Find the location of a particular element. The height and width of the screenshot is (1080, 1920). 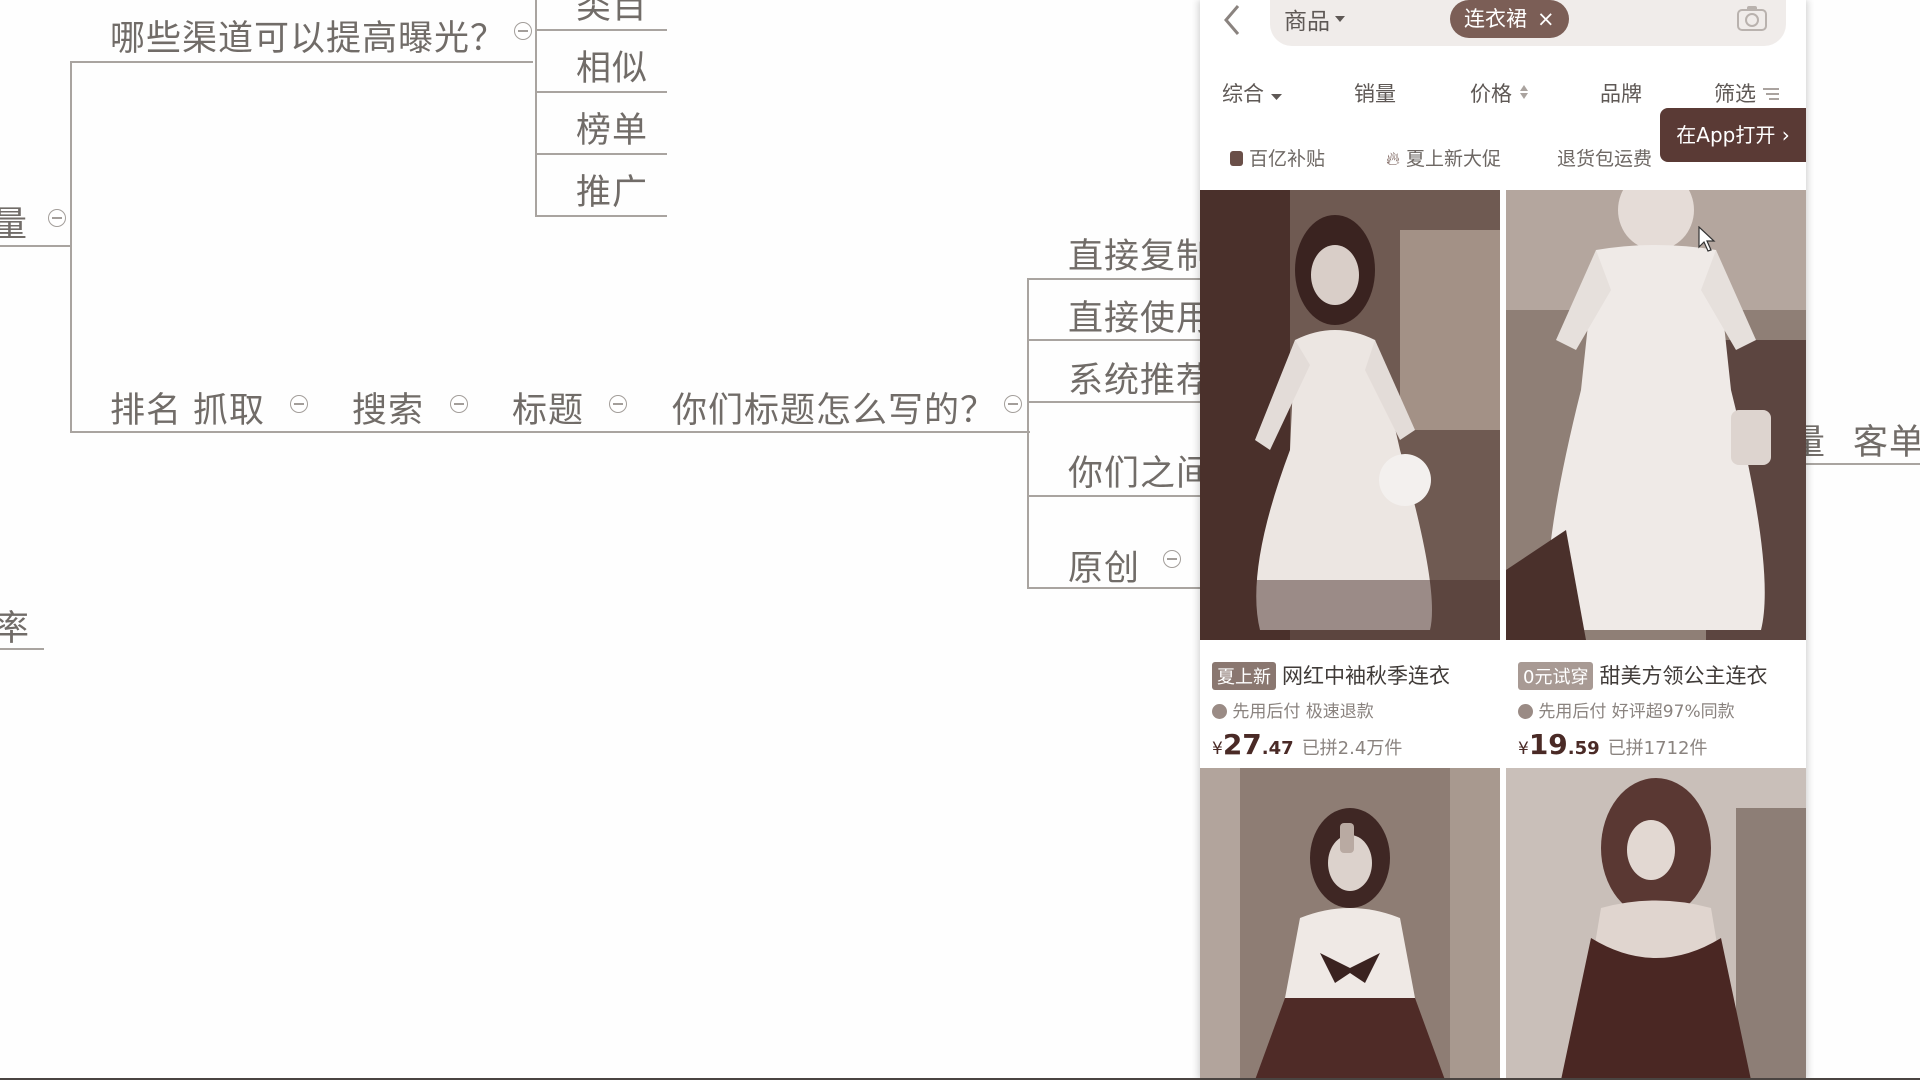

product-tags: 先用后付 极速退款 is located at coordinates (1293, 709).